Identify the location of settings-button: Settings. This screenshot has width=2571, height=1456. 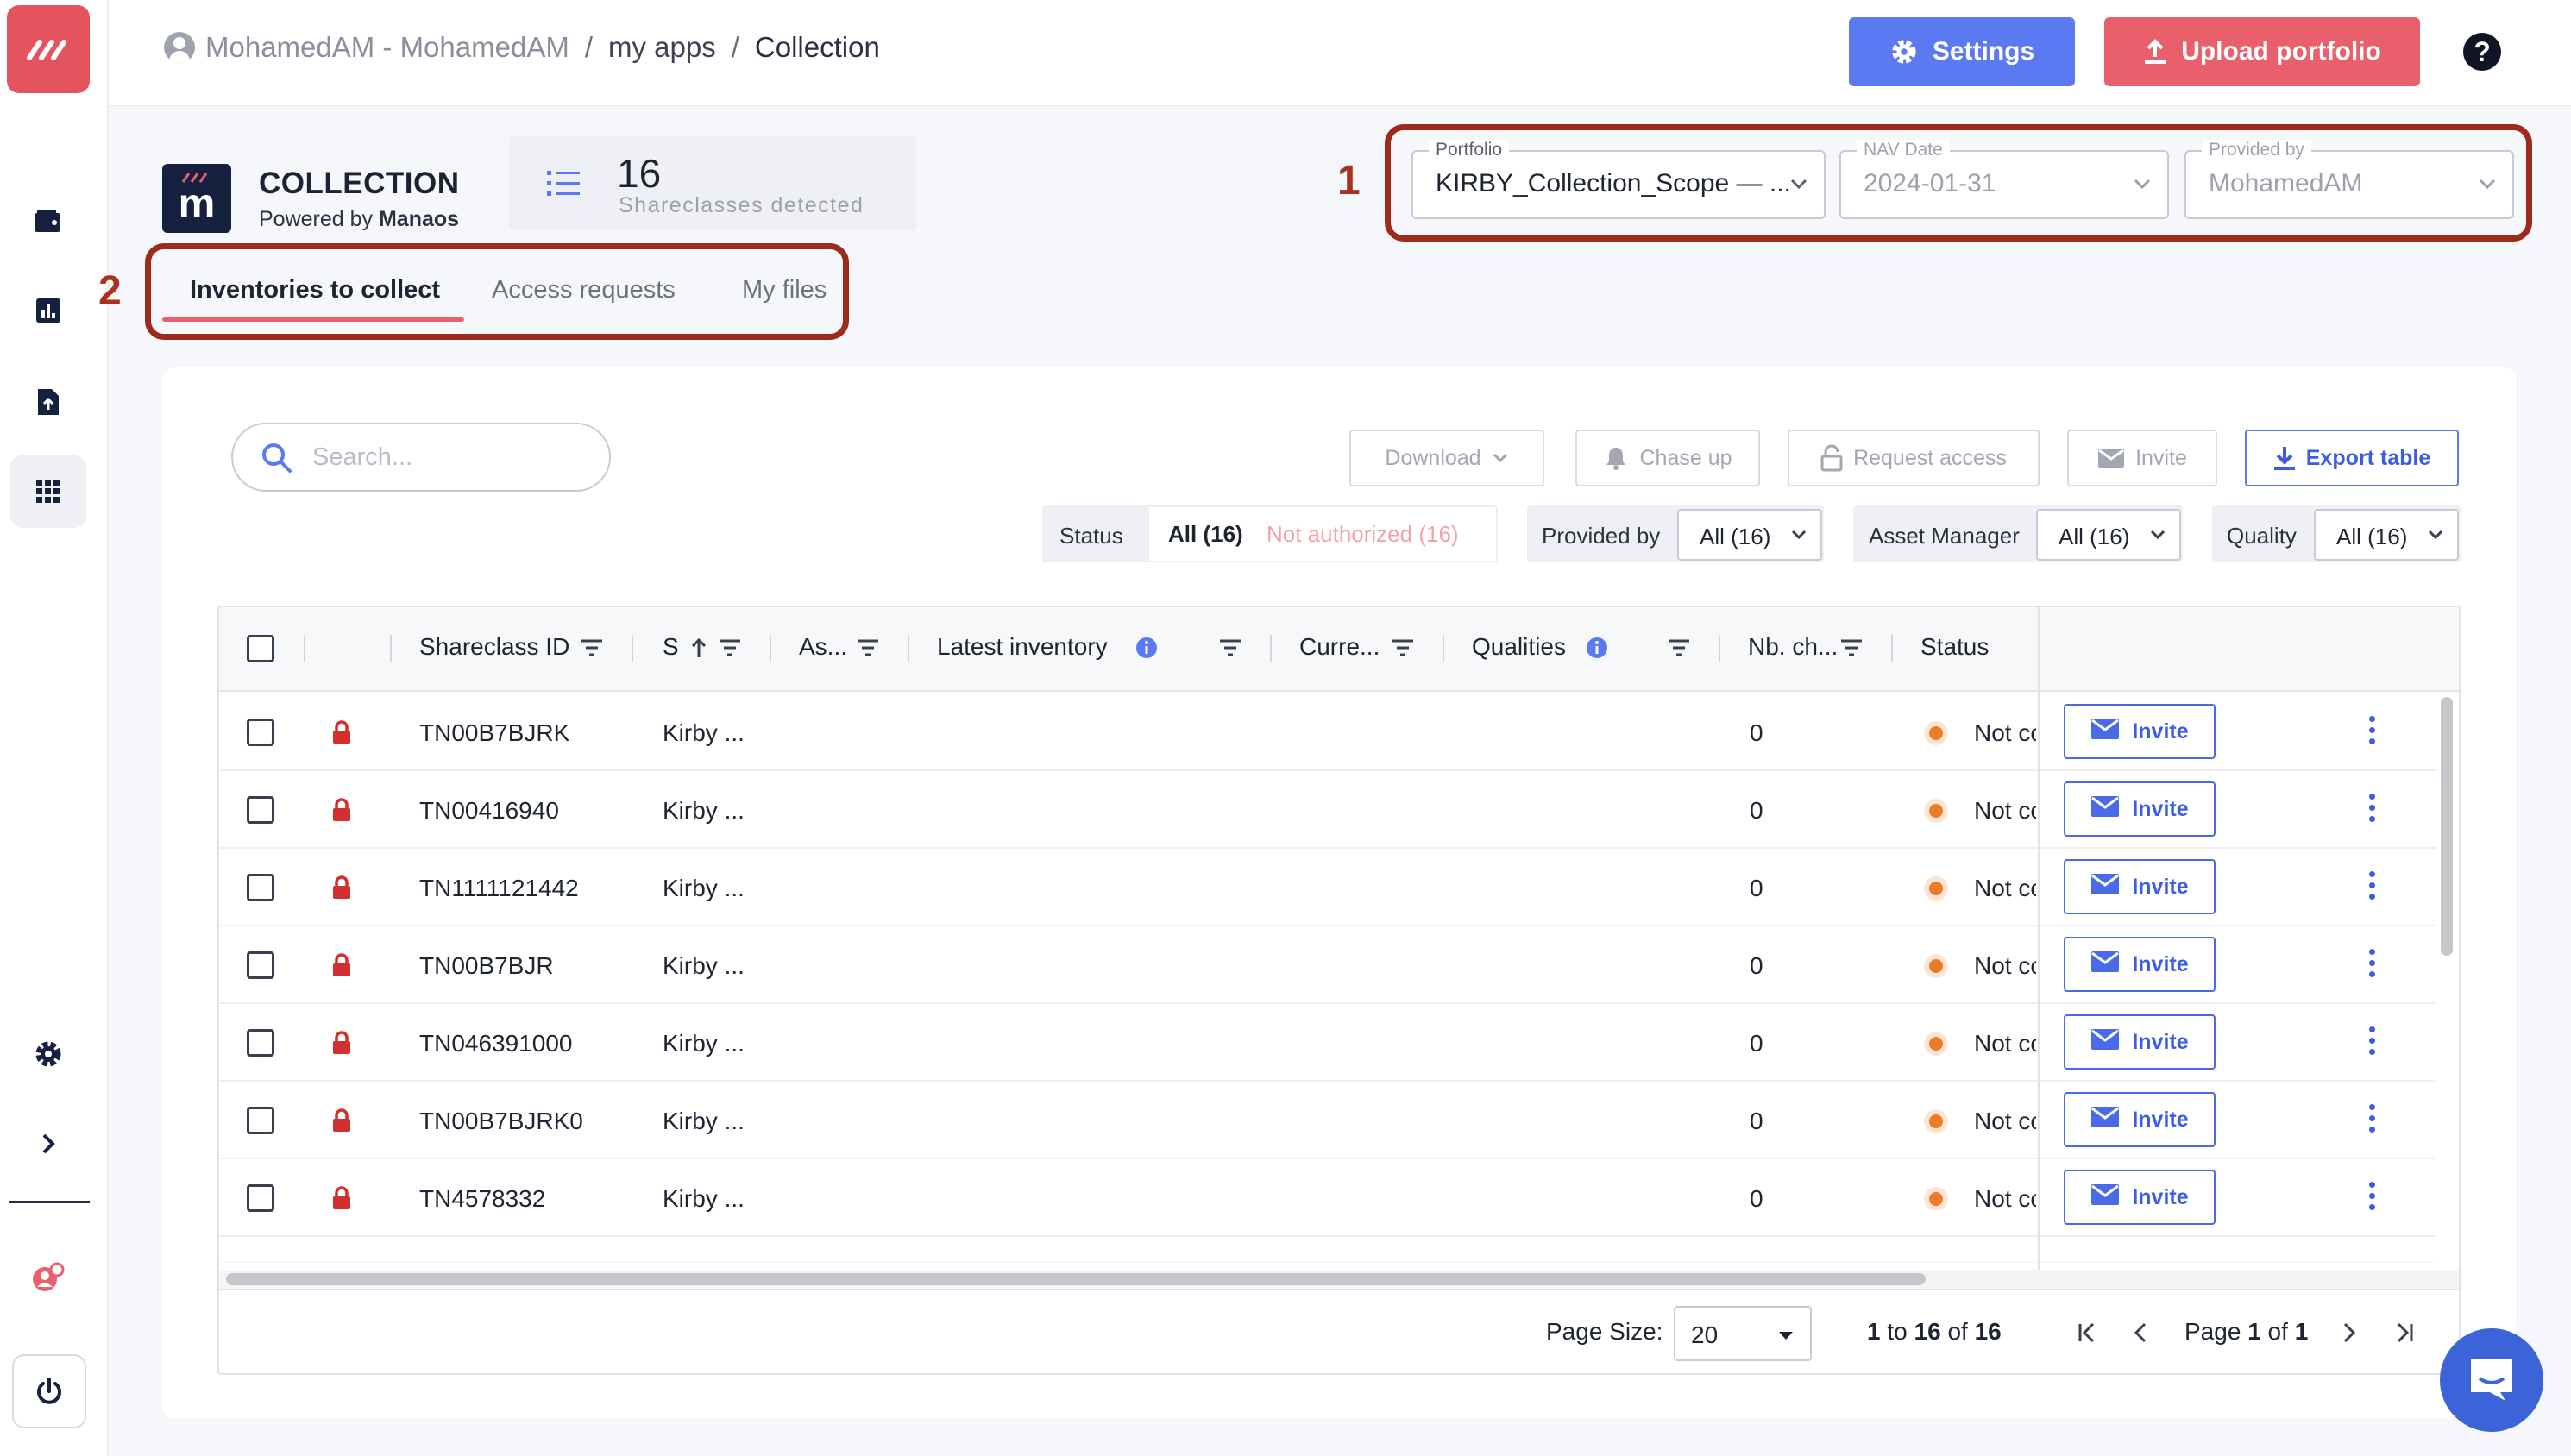
(1962, 52).